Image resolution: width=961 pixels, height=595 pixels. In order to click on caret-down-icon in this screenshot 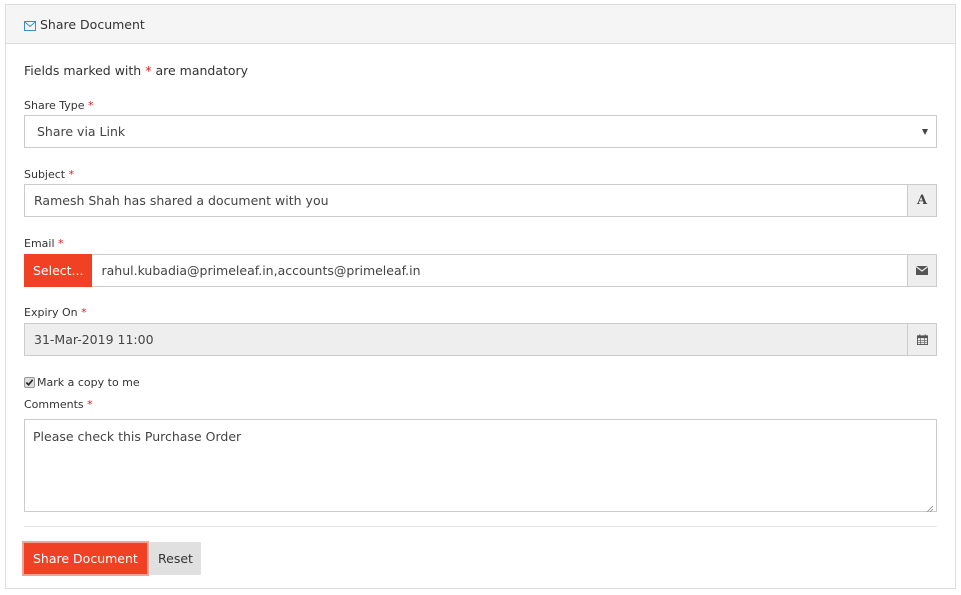, I will do `click(925, 131)`.